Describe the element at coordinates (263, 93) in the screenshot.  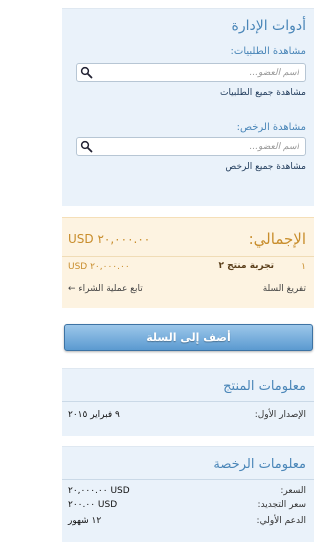
I see `view-all-orders-link: مشاهدة جميع الطلبيات` at that location.